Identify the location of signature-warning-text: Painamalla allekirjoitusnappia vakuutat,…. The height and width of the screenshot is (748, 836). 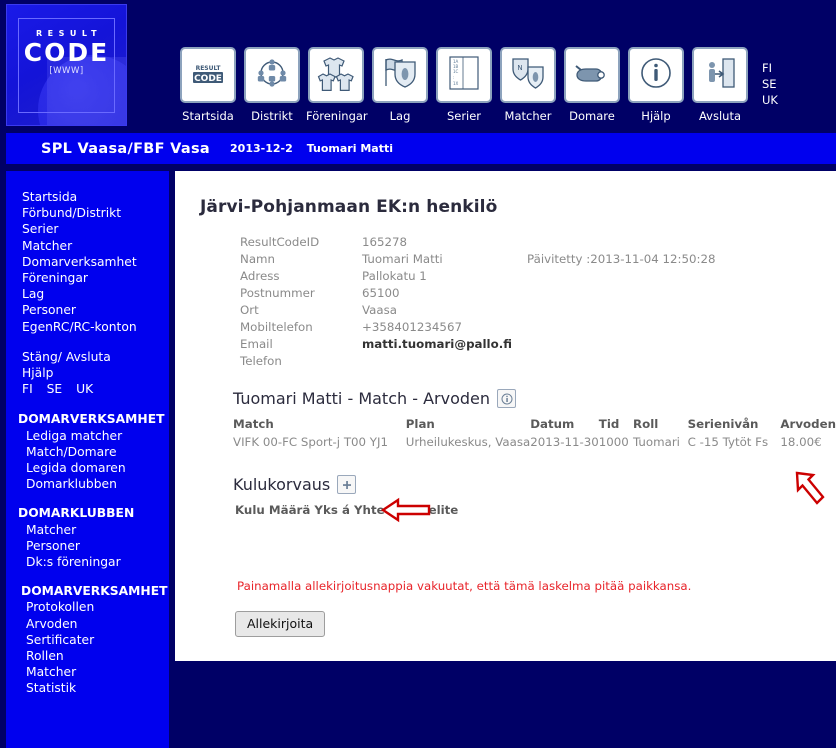
(464, 586).